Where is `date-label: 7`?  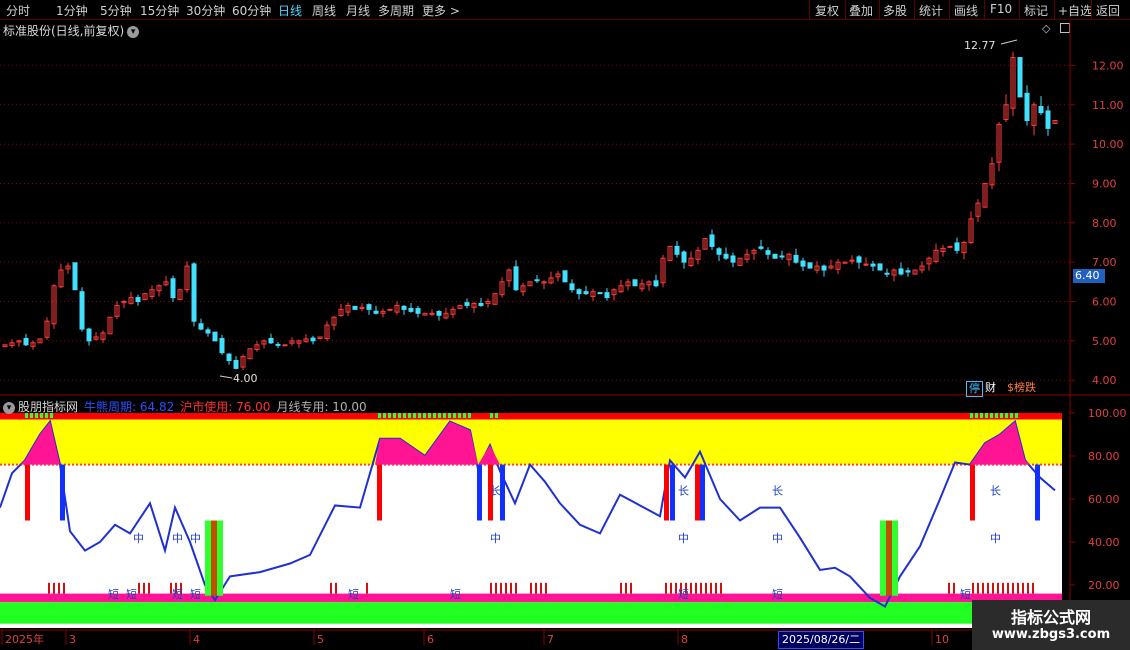
date-label: 7 is located at coordinates (550, 639).